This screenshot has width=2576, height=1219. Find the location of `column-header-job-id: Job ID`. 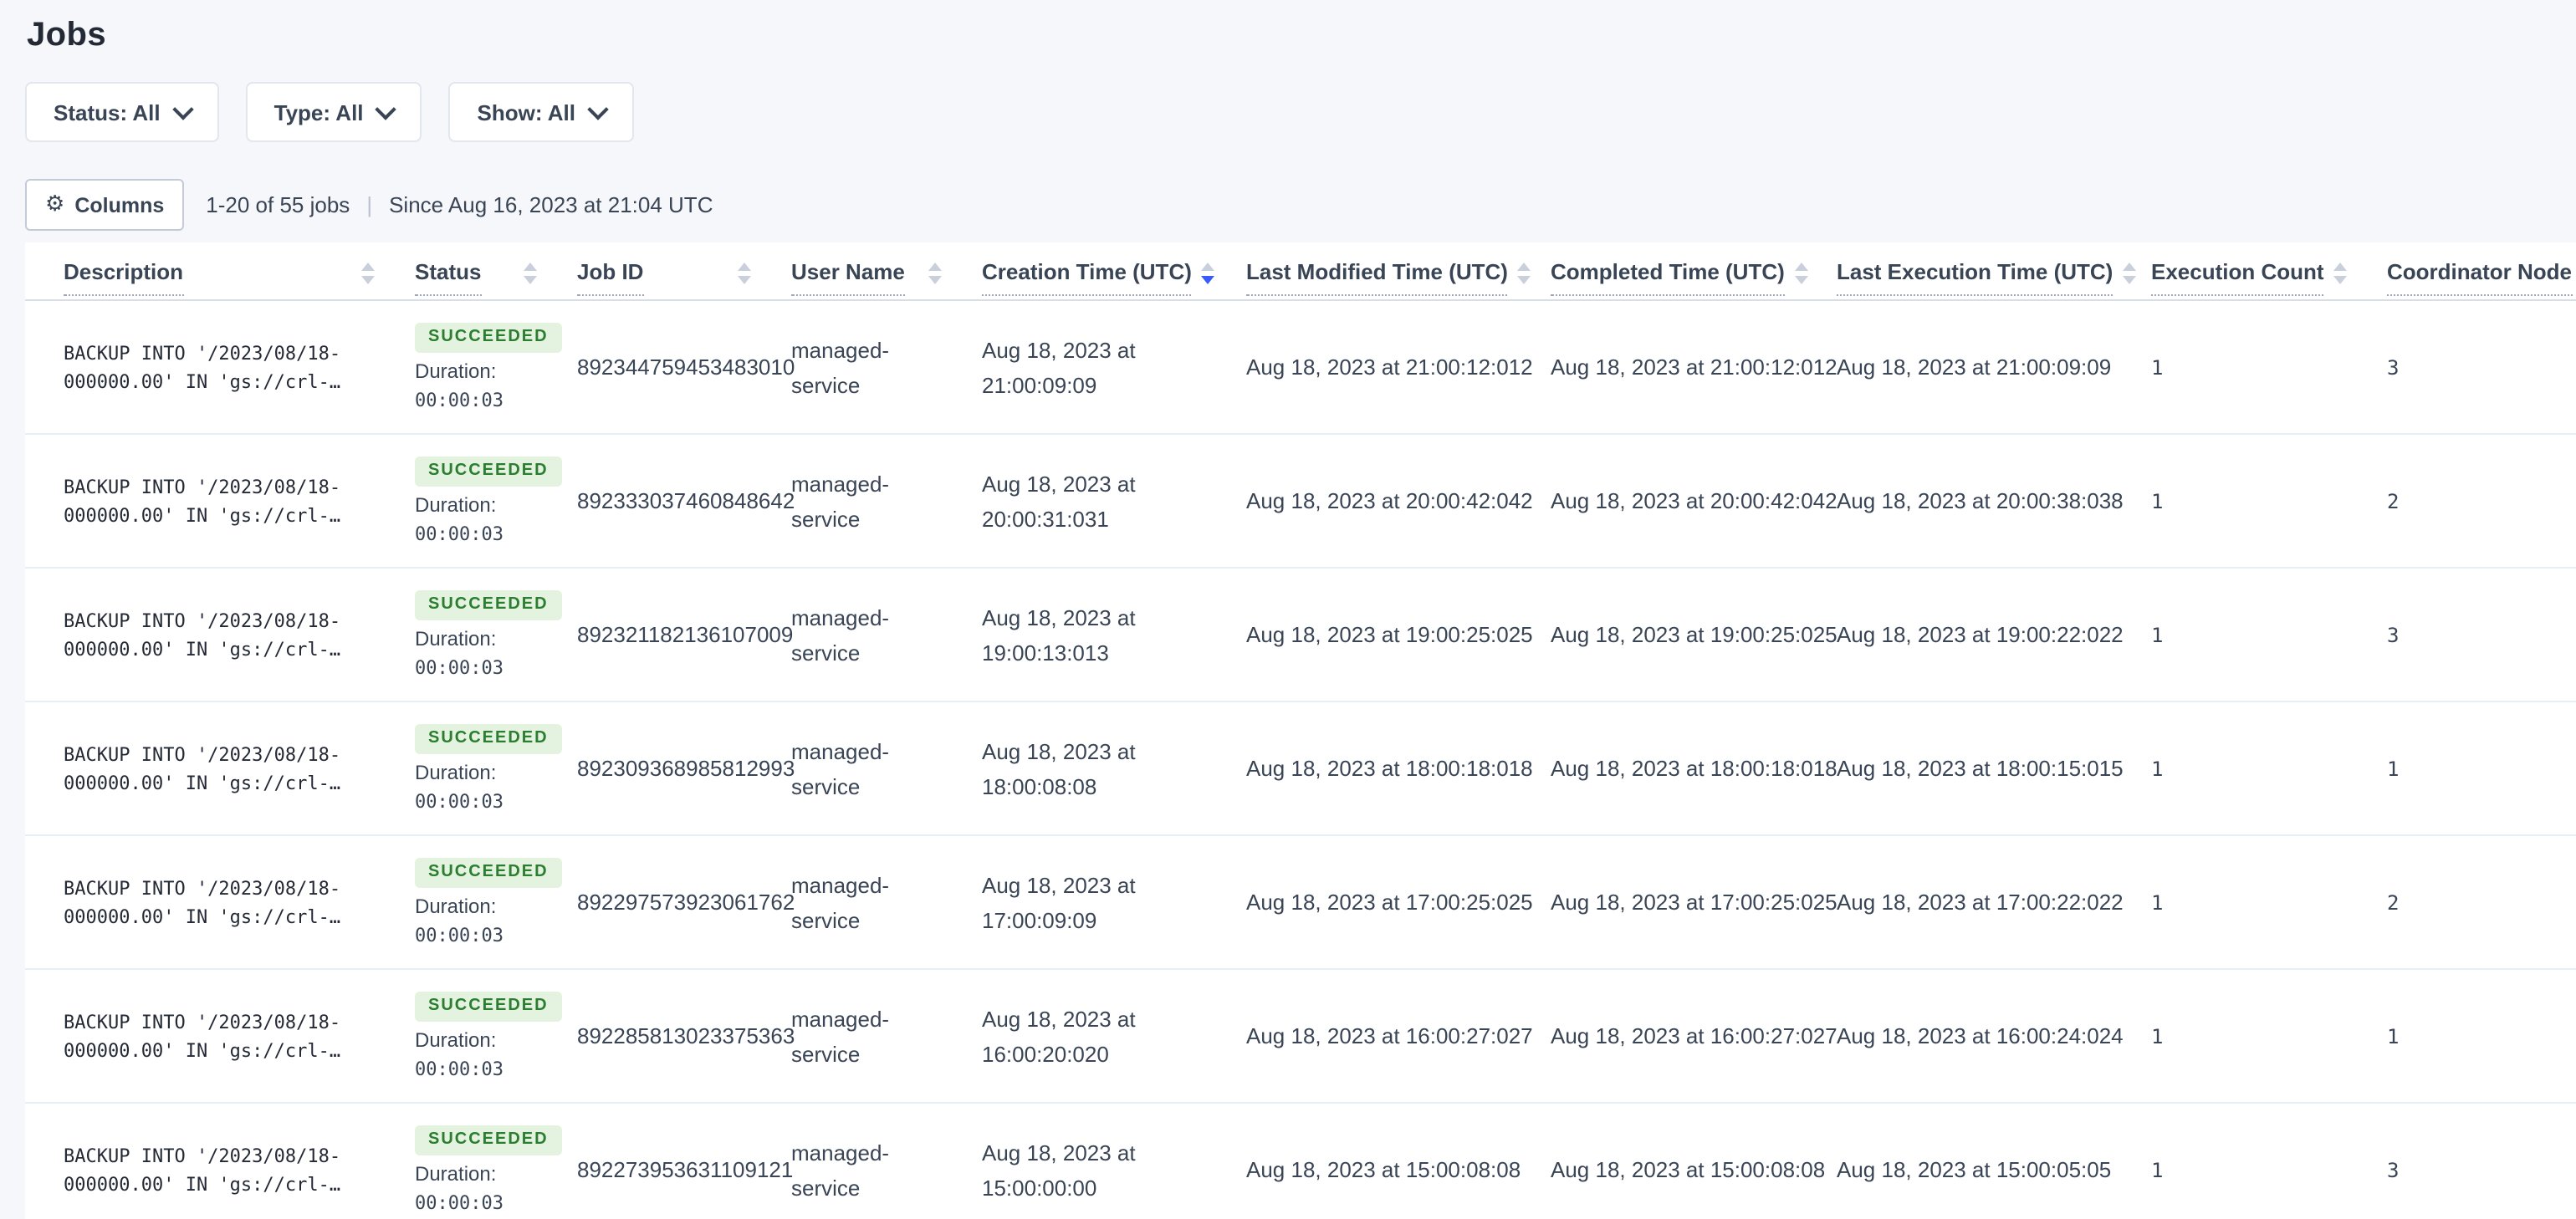

column-header-job-id: Job ID is located at coordinates (667, 277).